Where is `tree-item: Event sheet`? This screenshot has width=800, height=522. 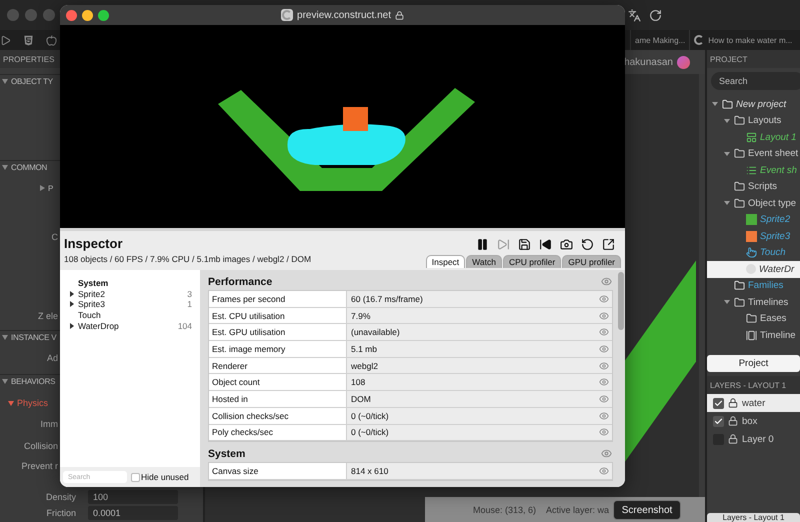 tree-item: Event sheet is located at coordinates (753, 154).